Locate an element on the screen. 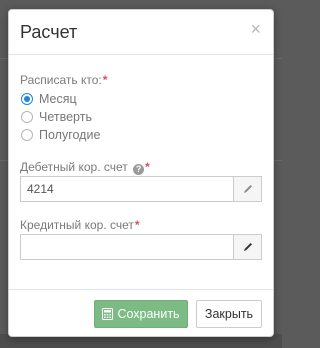 This screenshot has height=348, width=320. debit-label: Дебетный кор. счет ? * is located at coordinates (85, 167).